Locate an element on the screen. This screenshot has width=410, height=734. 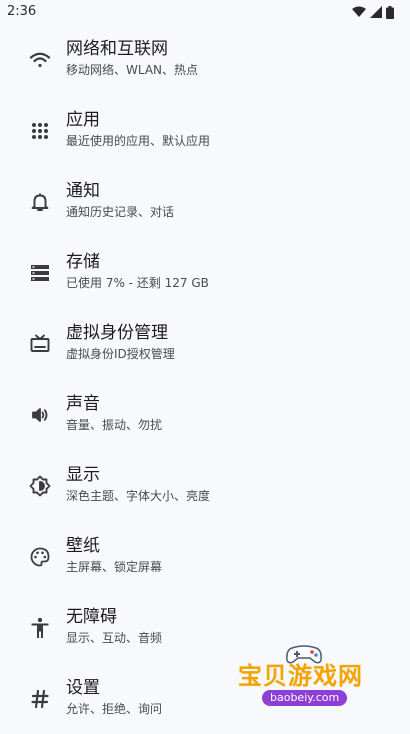
settings-item-title: 虚拟身份管理 is located at coordinates (117, 333).